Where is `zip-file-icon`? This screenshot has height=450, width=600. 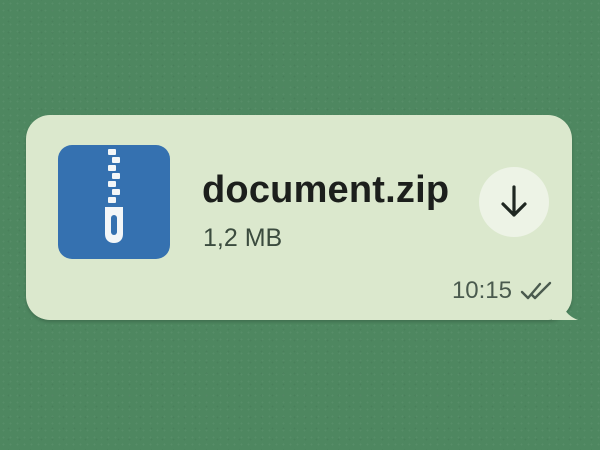 zip-file-icon is located at coordinates (114, 202).